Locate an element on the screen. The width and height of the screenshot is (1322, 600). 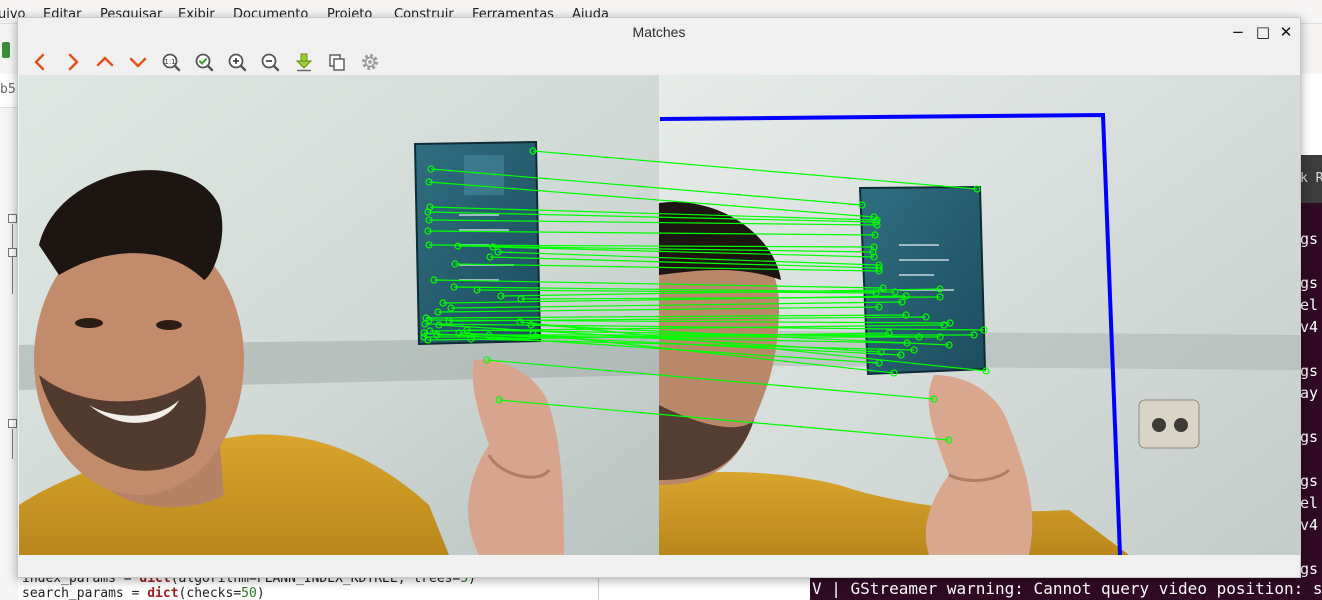
chevron-up-icon is located at coordinates (105, 61).